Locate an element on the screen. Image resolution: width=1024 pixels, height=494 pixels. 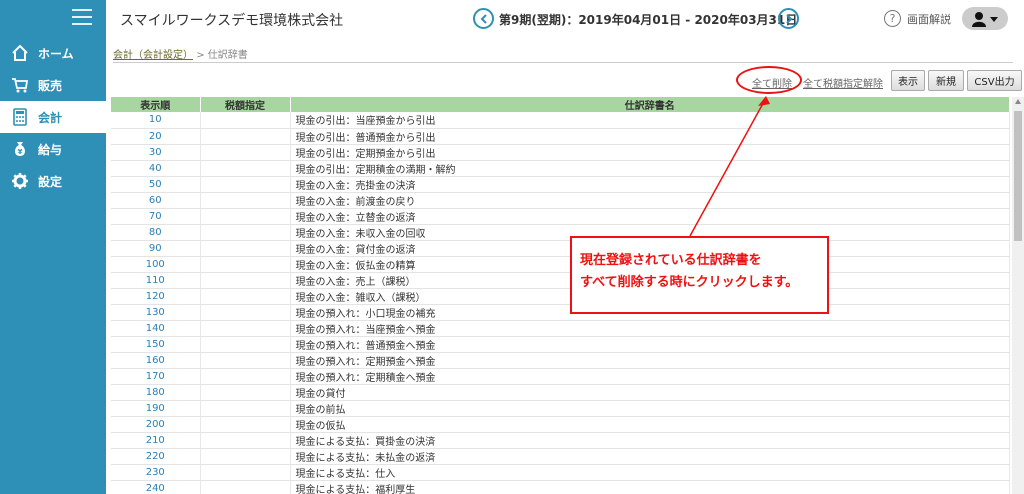
table-row: 90 現金の入金：貸付金の返済 is located at coordinates (560, 248).